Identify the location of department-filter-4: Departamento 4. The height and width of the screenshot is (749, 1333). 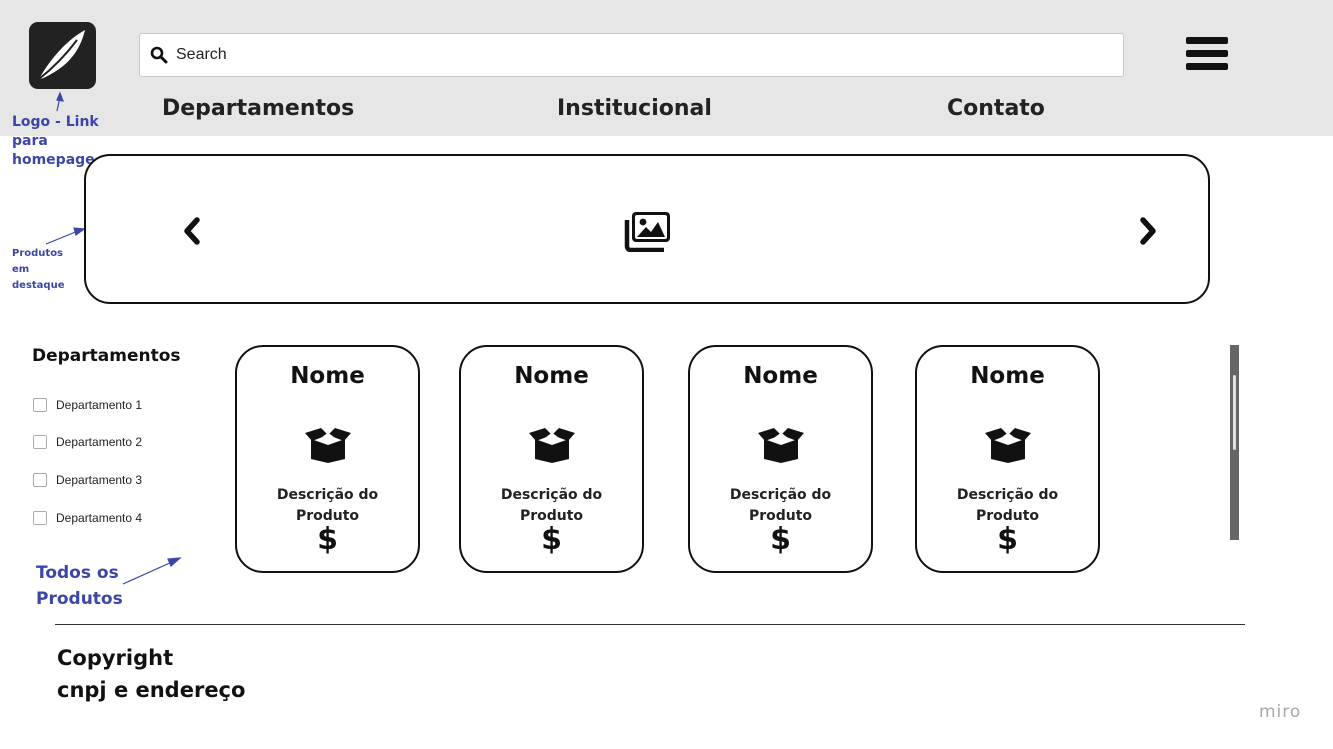
(87, 518).